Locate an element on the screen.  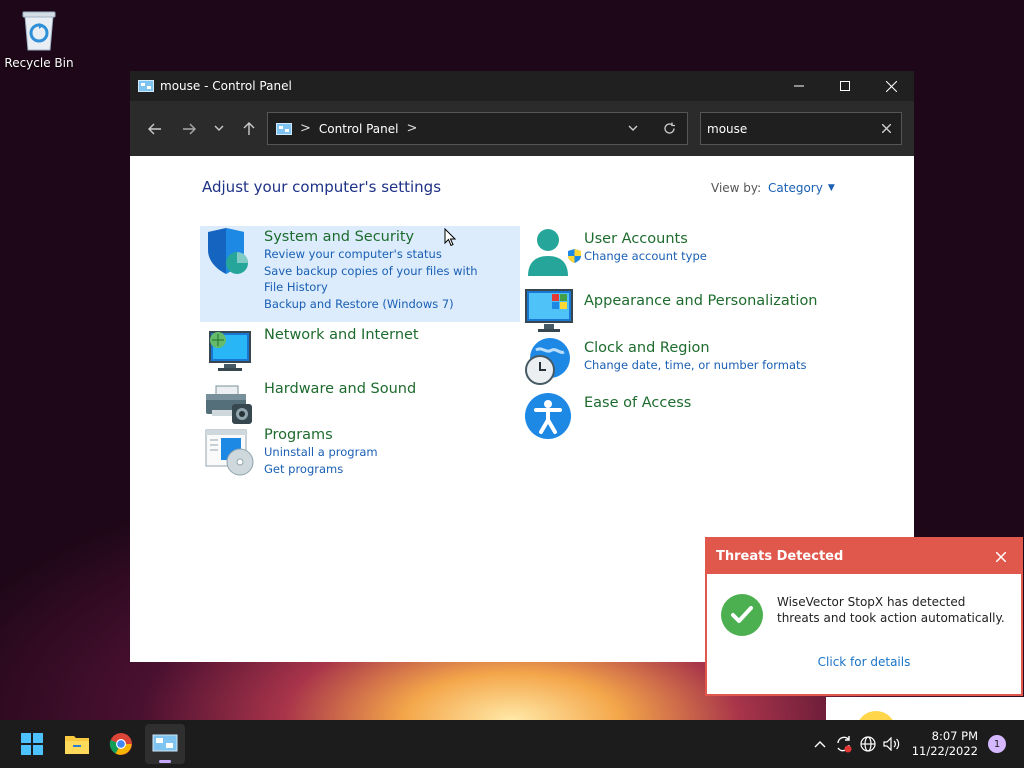
category-title: Appearance and Personalization is located at coordinates (701, 301).